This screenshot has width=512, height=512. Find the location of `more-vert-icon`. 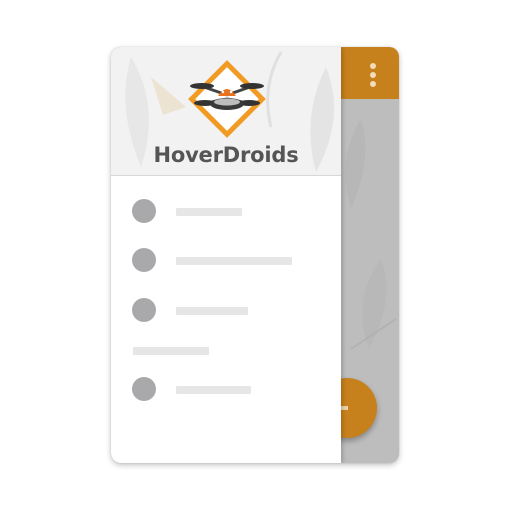

more-vert-icon is located at coordinates (373, 75).